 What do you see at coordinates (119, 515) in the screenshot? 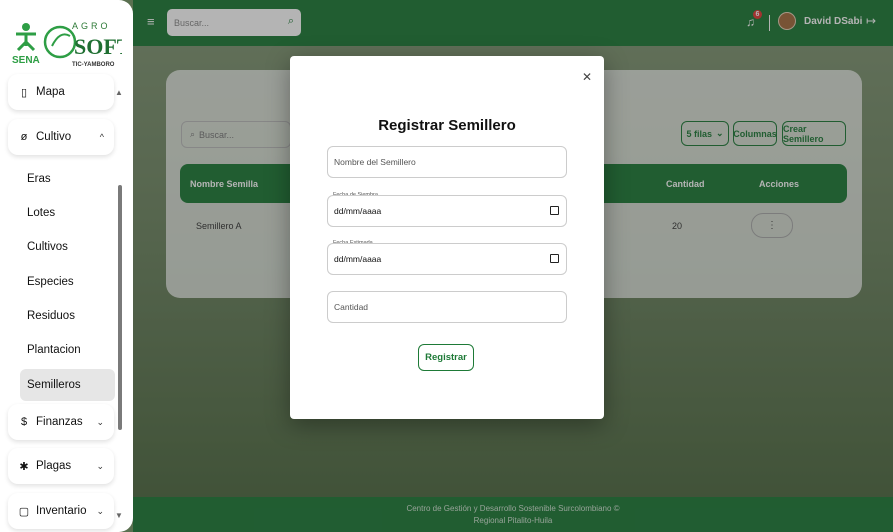
I see `scroll-down-arrow-icon: ▼` at bounding box center [119, 515].